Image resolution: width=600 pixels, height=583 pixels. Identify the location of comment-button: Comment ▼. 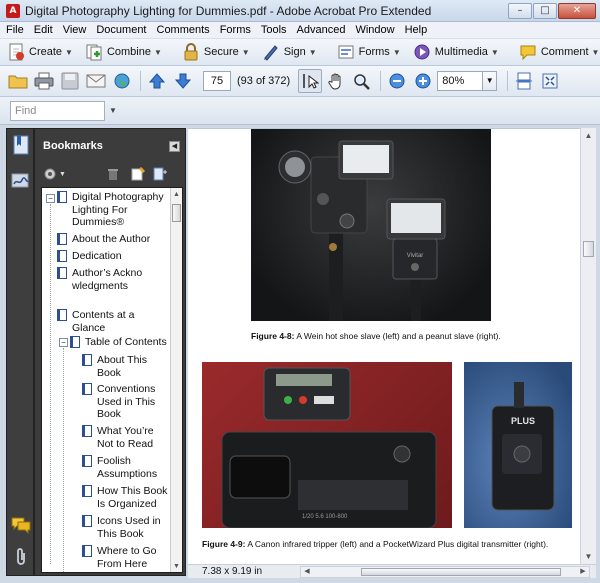
(558, 52).